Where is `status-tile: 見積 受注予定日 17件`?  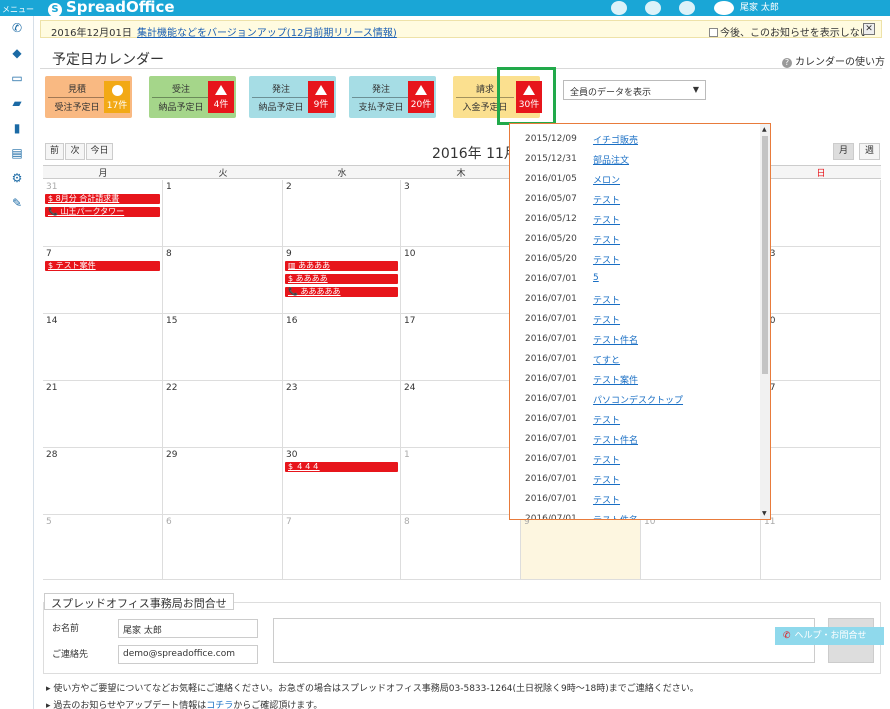
status-tile: 見積 受注予定日 17件 is located at coordinates (88, 97).